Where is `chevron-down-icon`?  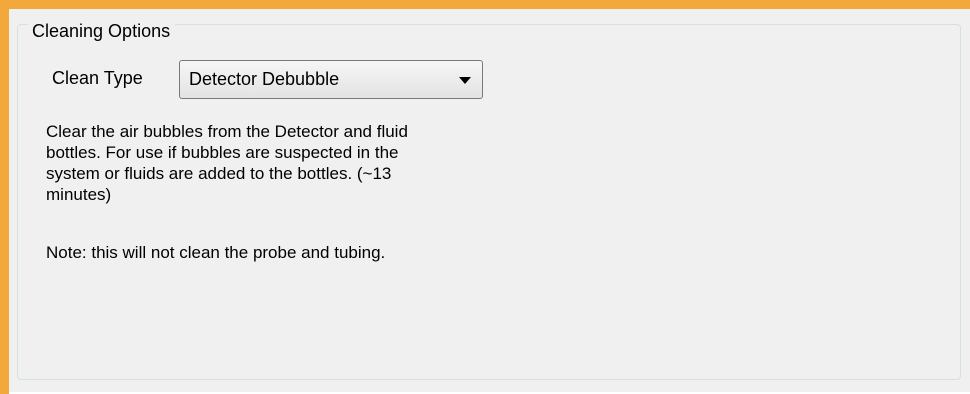 chevron-down-icon is located at coordinates (465, 80).